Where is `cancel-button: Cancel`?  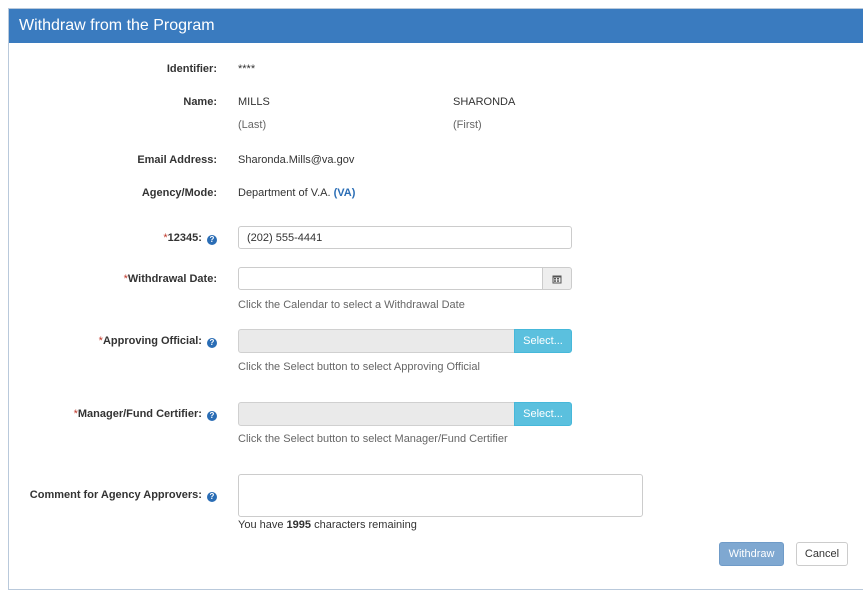 cancel-button: Cancel is located at coordinates (822, 554).